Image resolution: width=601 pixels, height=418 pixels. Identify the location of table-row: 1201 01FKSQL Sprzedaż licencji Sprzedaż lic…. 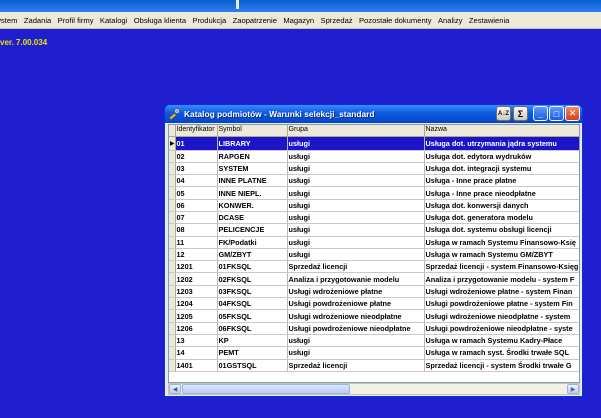
(374, 267).